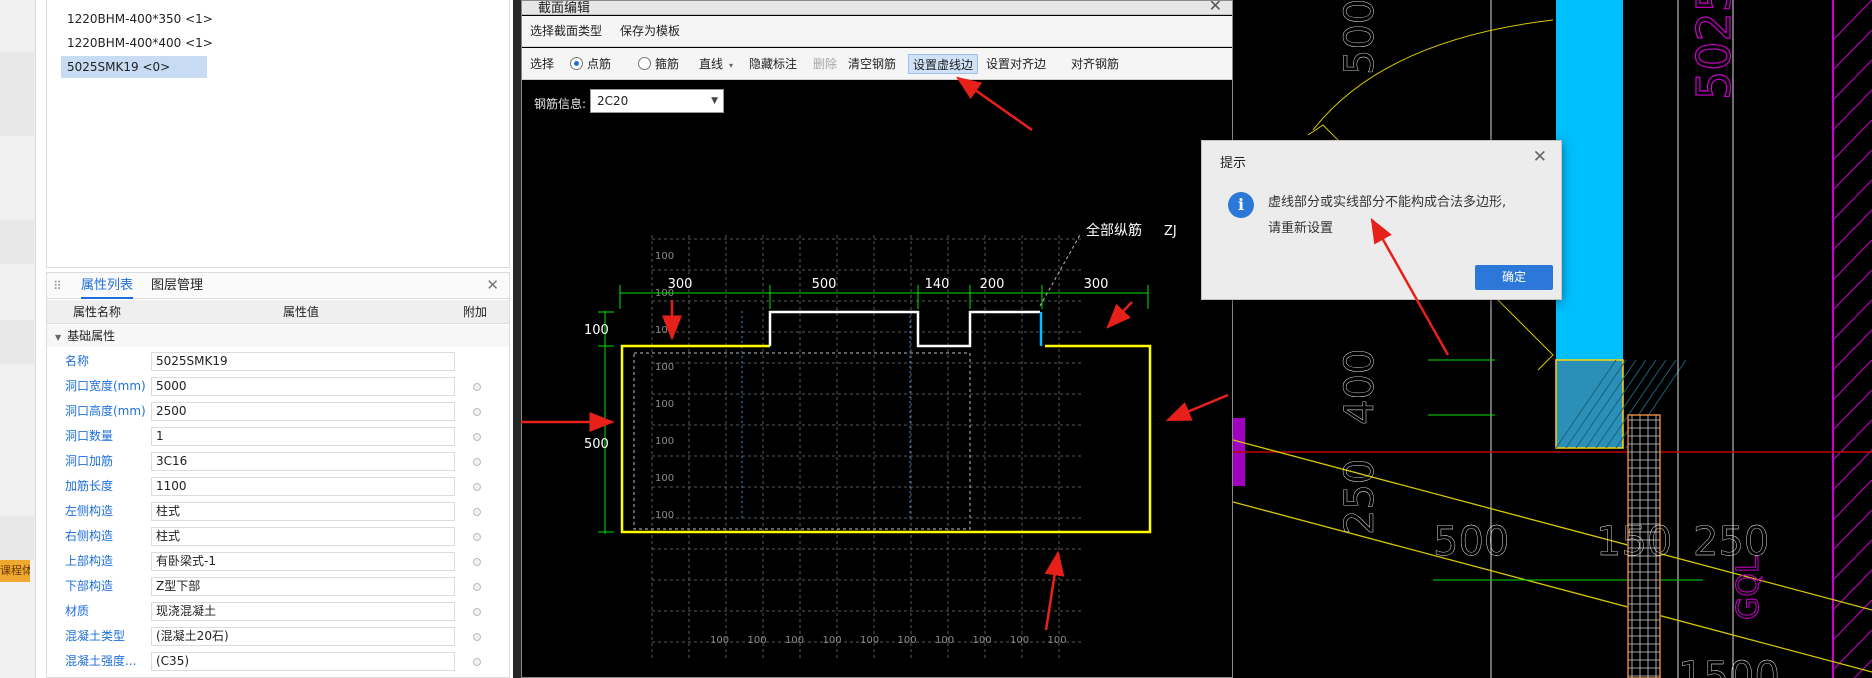 The height and width of the screenshot is (678, 1872). What do you see at coordinates (278, 336) in the screenshot?
I see `property-group-basic: ▼ 基础属性` at bounding box center [278, 336].